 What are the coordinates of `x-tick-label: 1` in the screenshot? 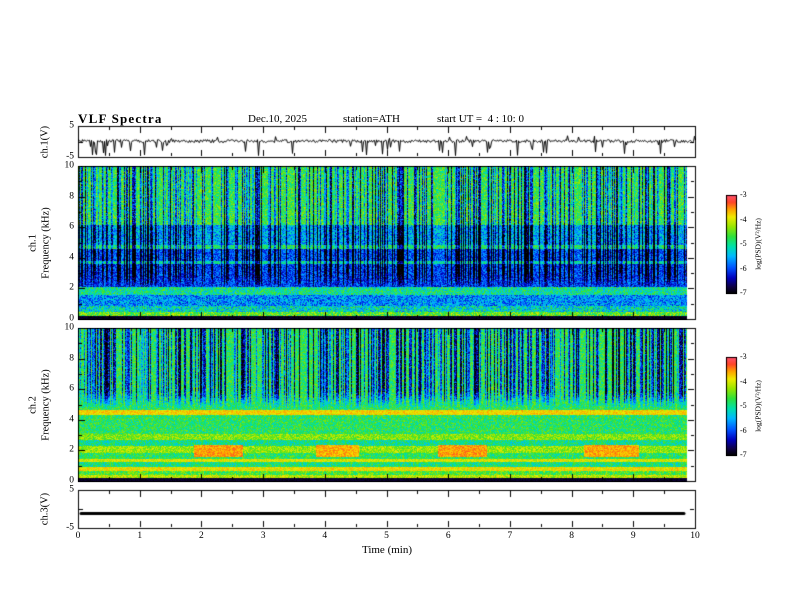 It's located at (140, 536).